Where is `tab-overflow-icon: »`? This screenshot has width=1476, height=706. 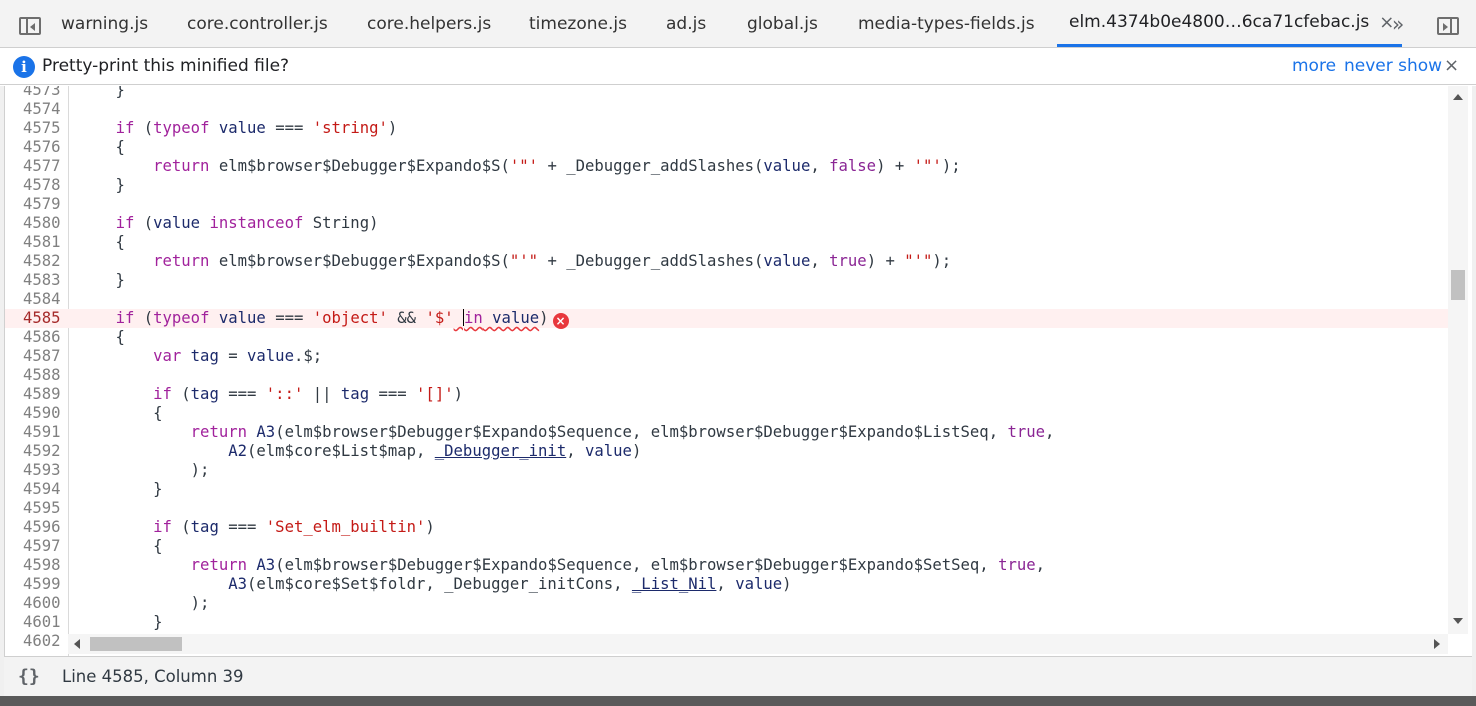 tab-overflow-icon: » is located at coordinates (1398, 24).